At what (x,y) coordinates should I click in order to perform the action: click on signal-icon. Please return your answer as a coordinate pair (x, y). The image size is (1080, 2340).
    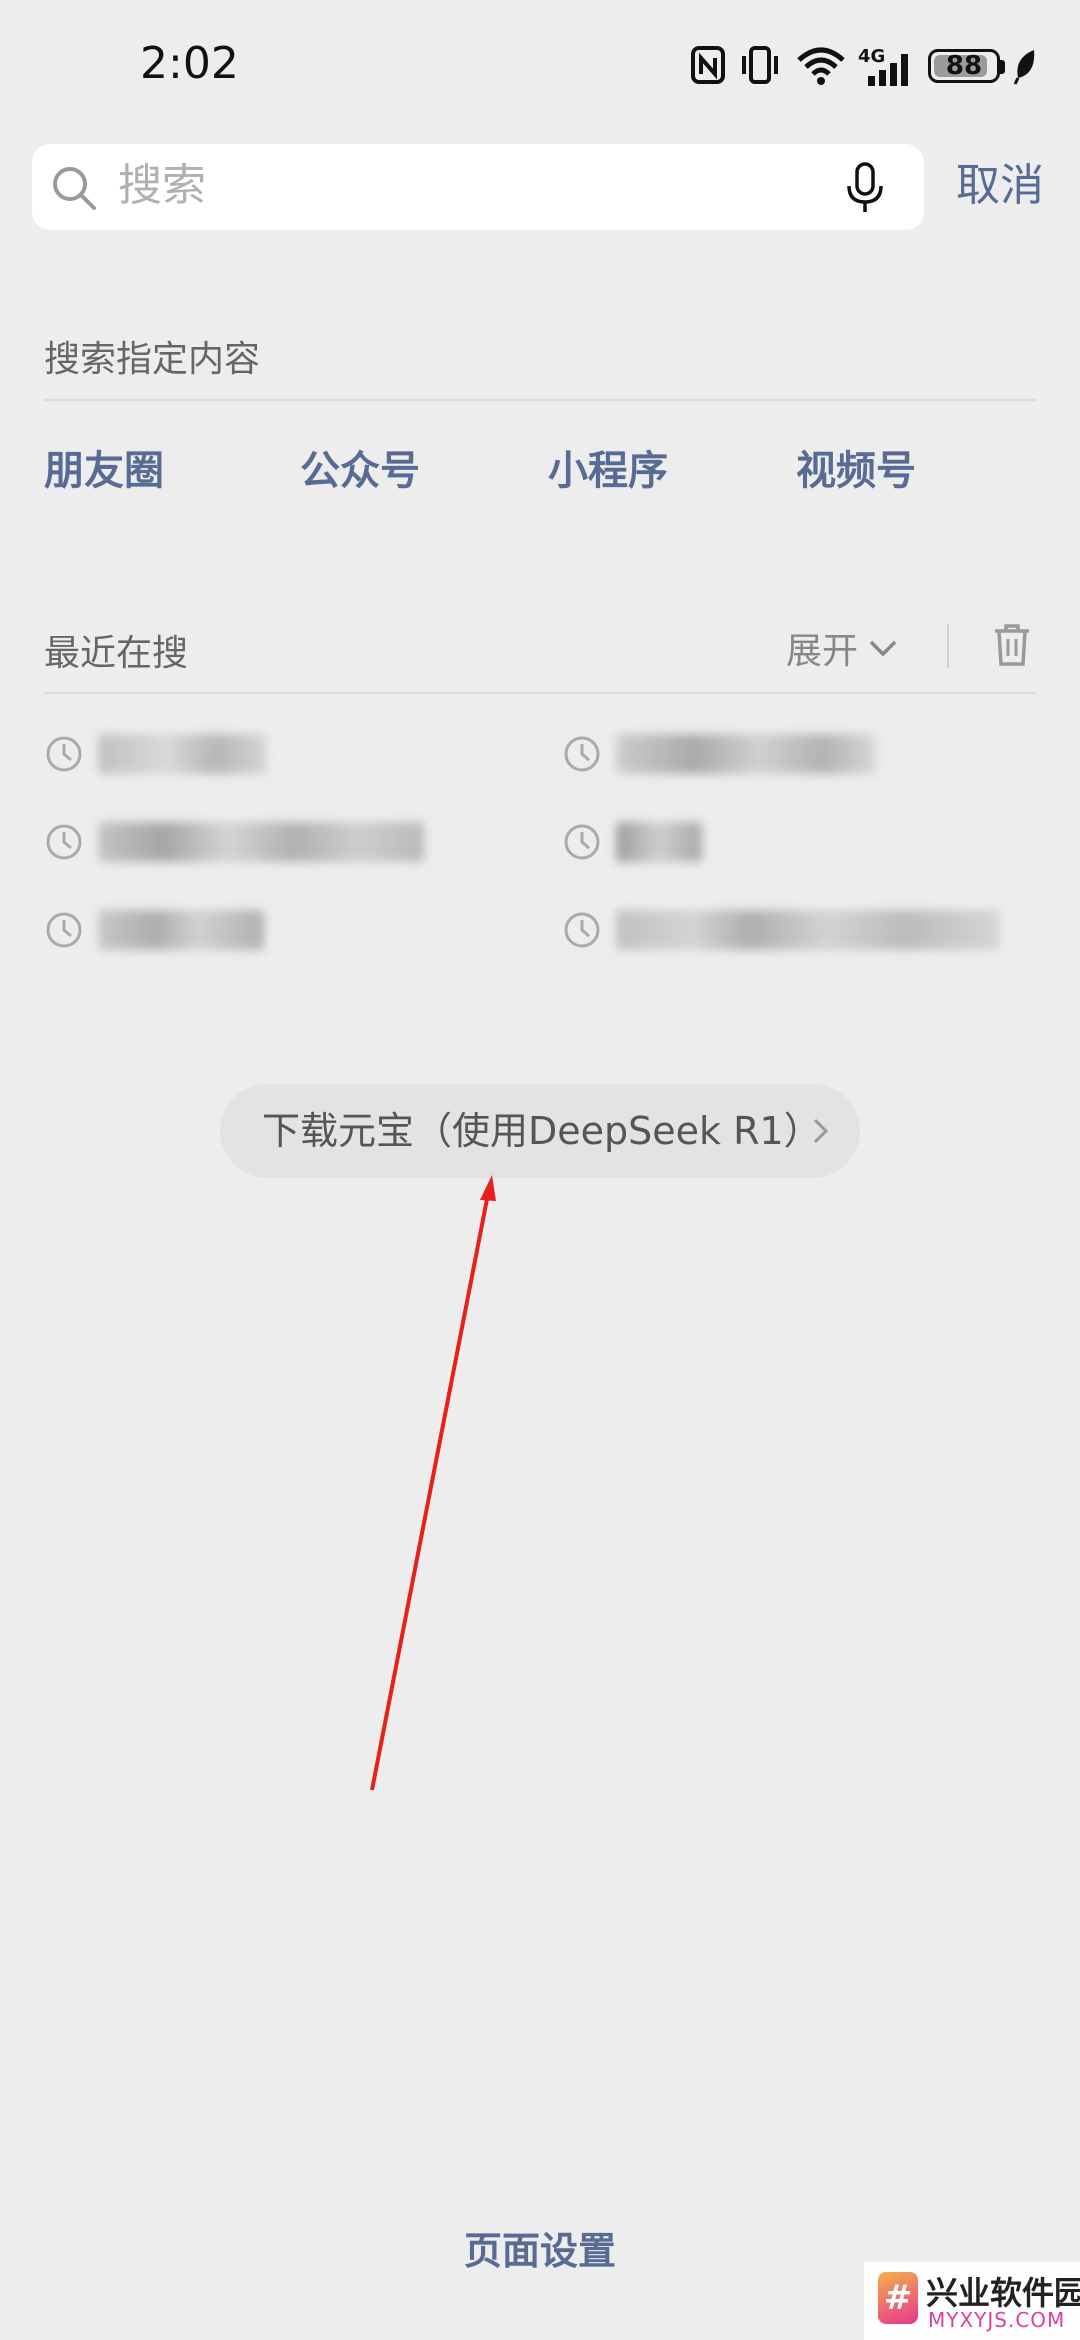
    Looking at the image, I should click on (891, 72).